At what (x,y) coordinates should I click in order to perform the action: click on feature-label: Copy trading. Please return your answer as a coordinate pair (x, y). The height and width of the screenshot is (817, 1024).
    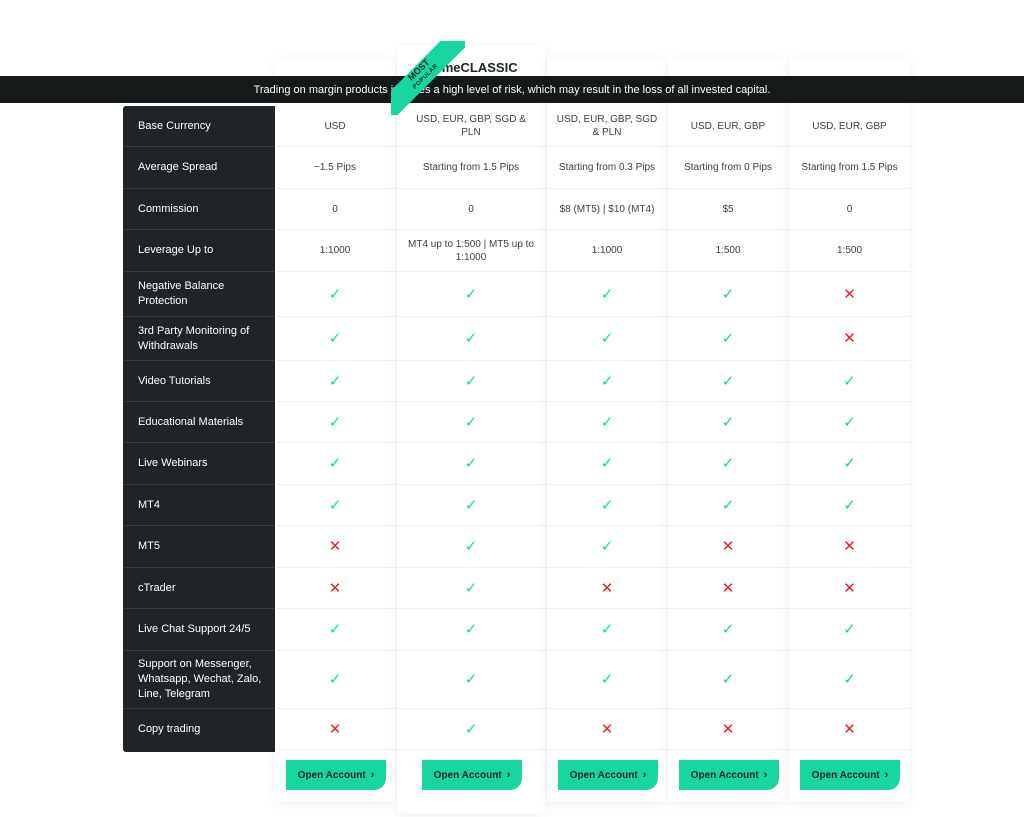
    Looking at the image, I should click on (169, 729).